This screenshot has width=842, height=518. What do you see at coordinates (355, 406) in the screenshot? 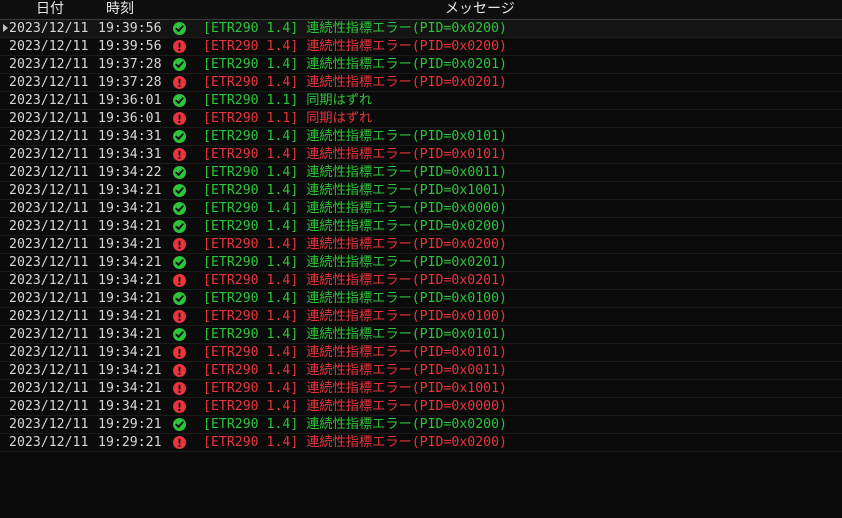
I see `row-message: [ETR290 1.4] 連続性指標エラー(PID=0x0000)` at bounding box center [355, 406].